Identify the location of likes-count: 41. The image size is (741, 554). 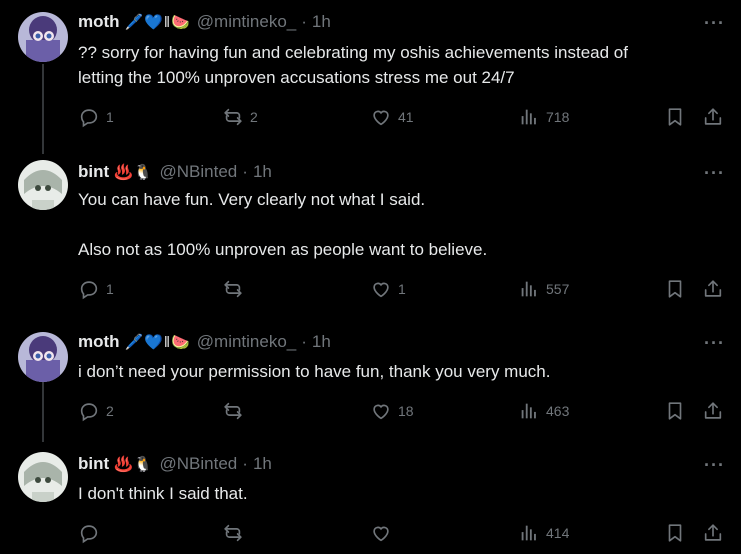
(406, 117).